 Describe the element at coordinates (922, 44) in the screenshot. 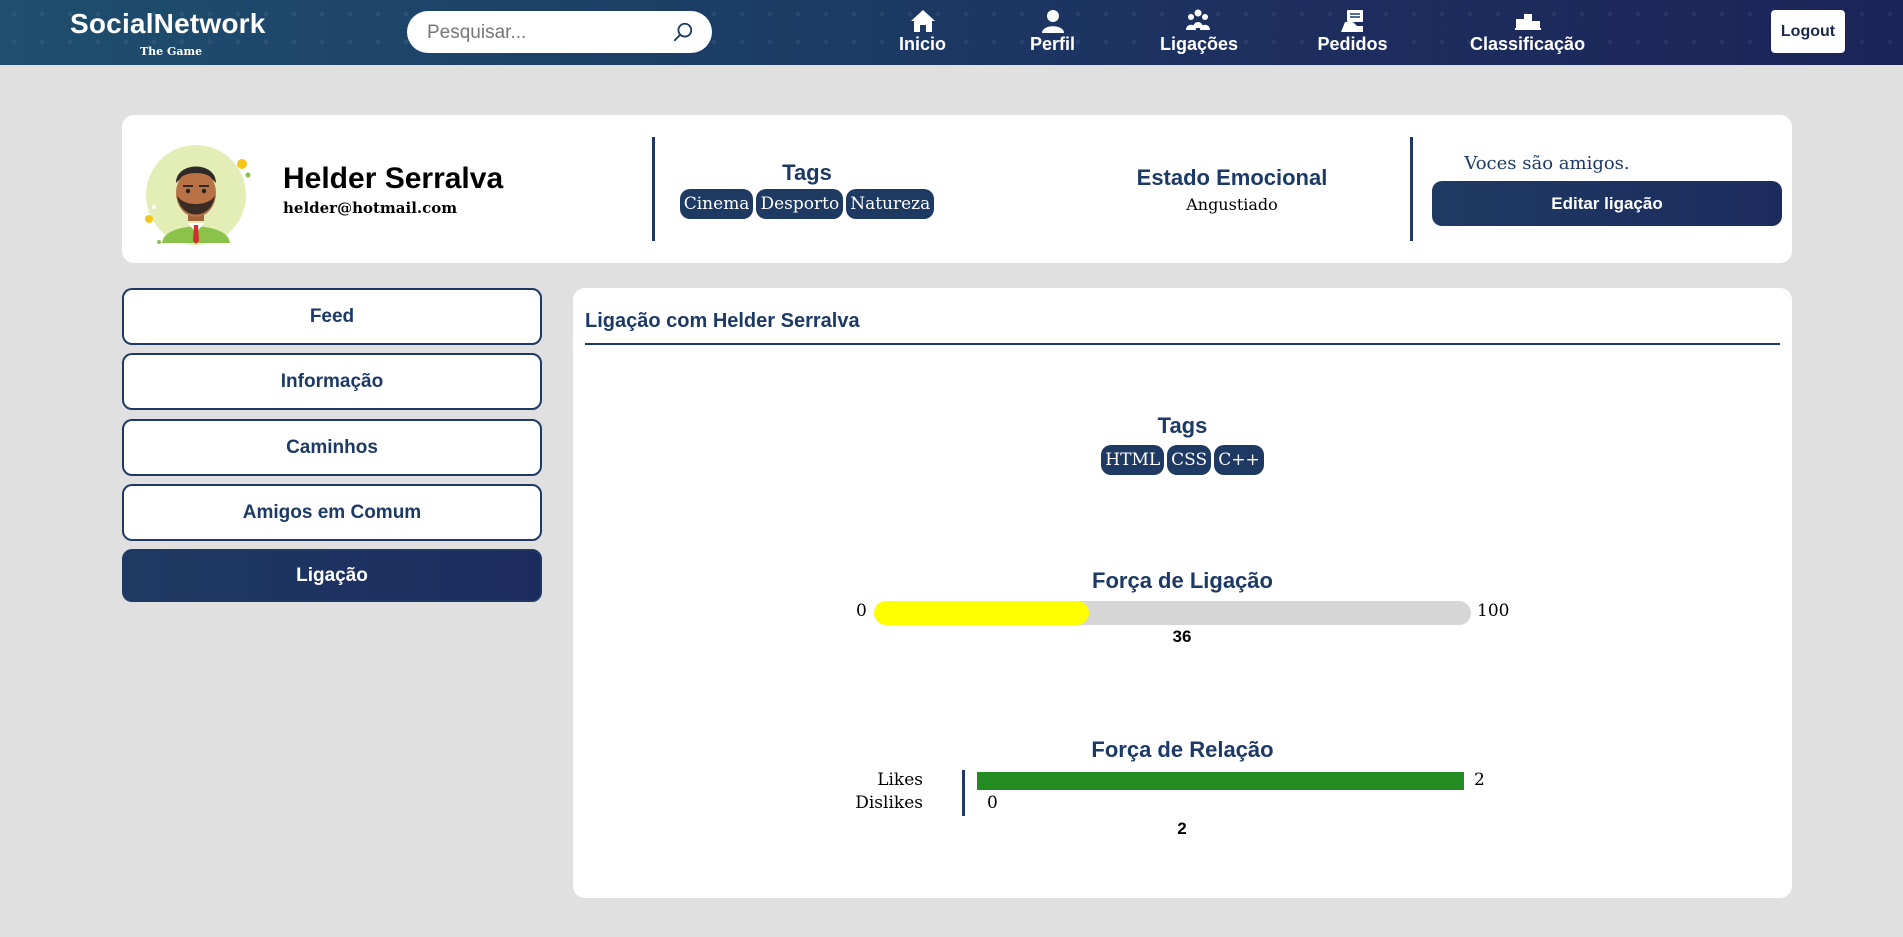

I see `nav-label-inicio: Inicio` at that location.